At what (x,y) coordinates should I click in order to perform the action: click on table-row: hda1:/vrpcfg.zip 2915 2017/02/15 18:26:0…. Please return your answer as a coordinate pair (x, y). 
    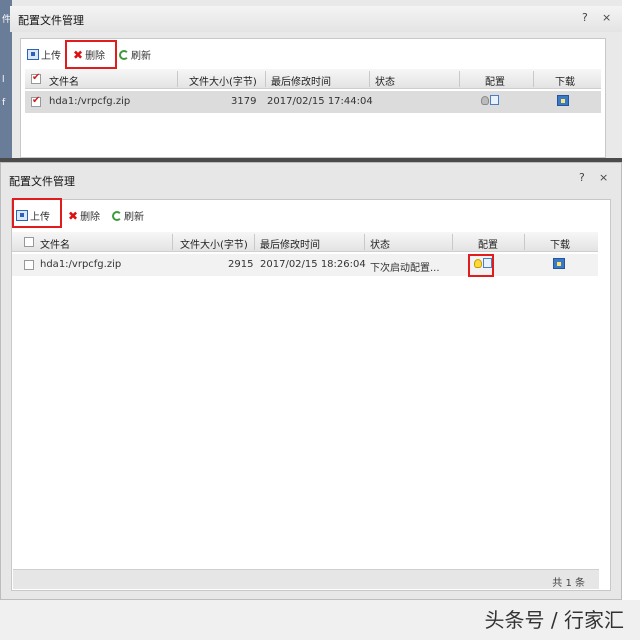
    Looking at the image, I should click on (305, 265).